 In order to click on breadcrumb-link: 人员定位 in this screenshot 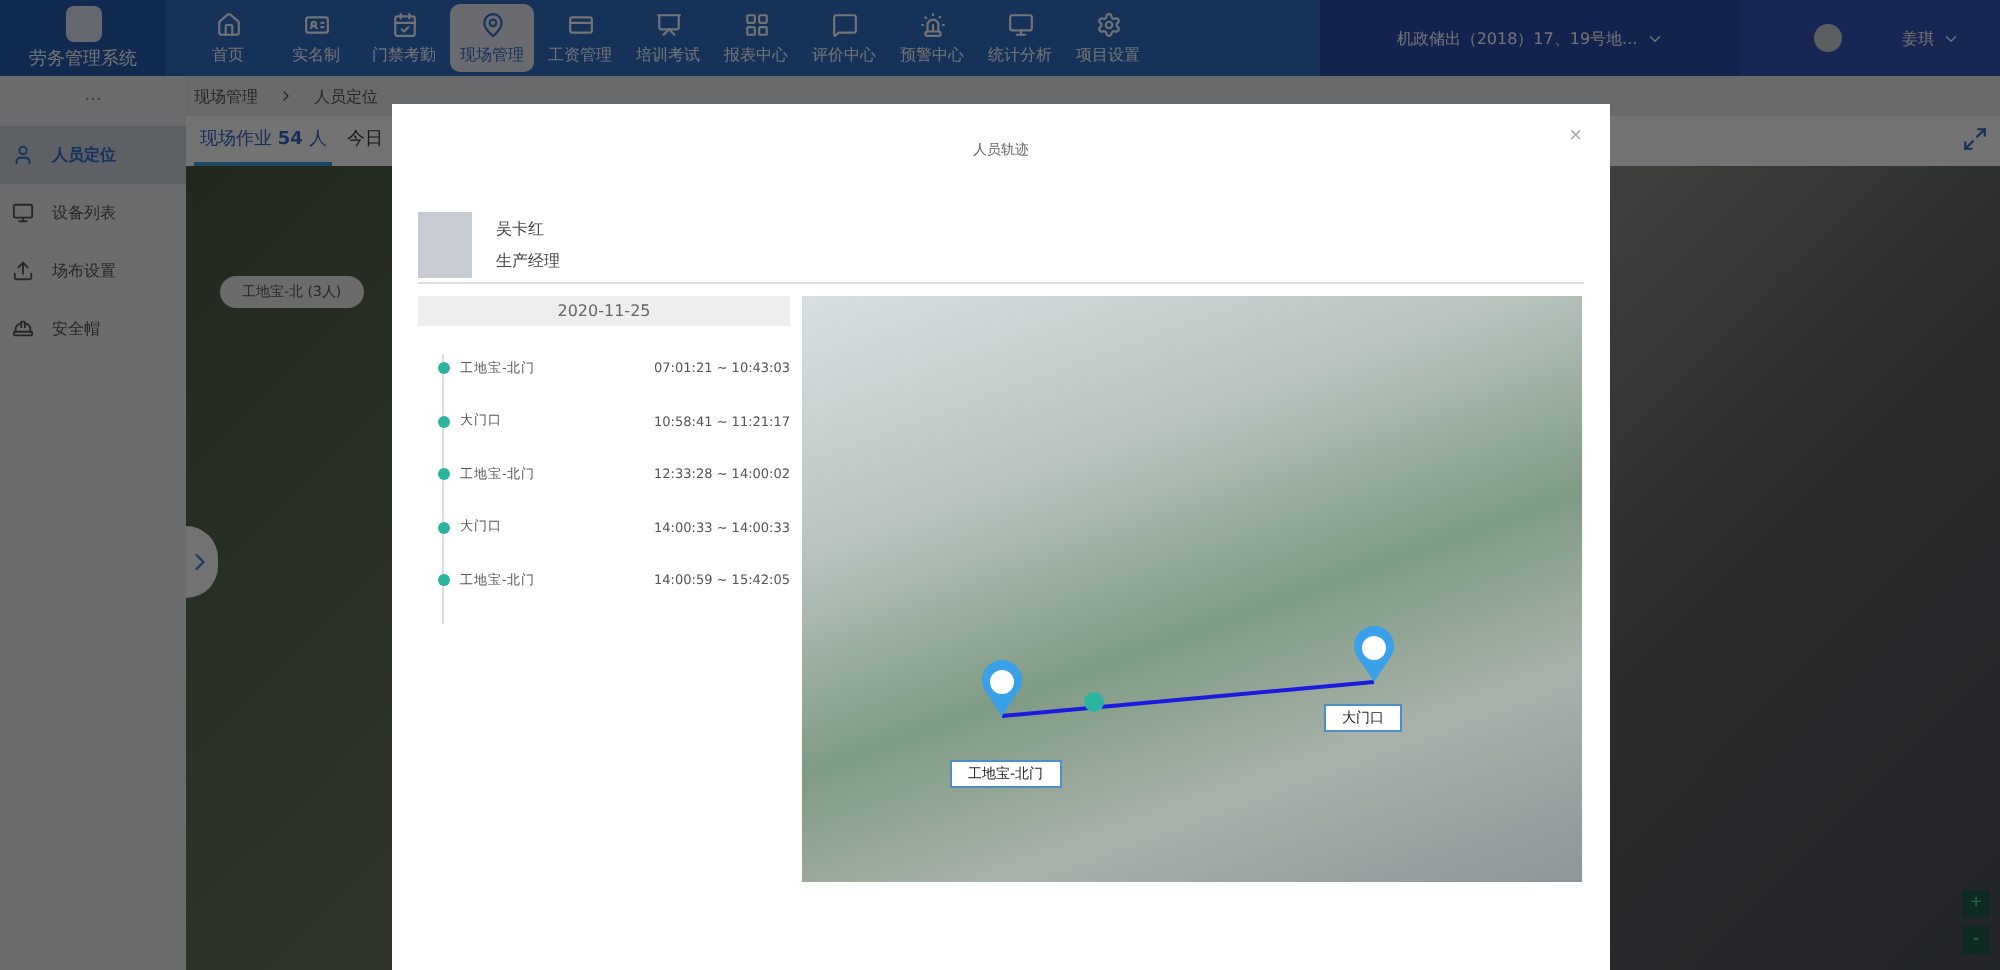, I will do `click(346, 96)`.